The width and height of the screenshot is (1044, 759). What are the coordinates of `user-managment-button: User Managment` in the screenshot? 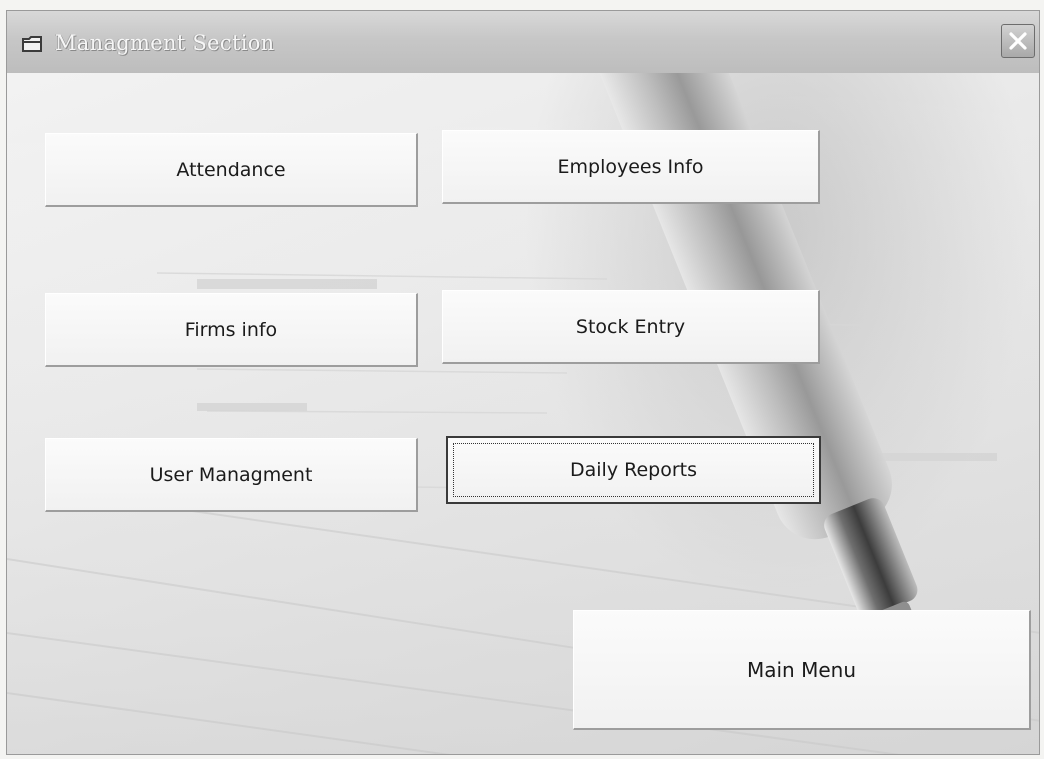 It's located at (231, 475).